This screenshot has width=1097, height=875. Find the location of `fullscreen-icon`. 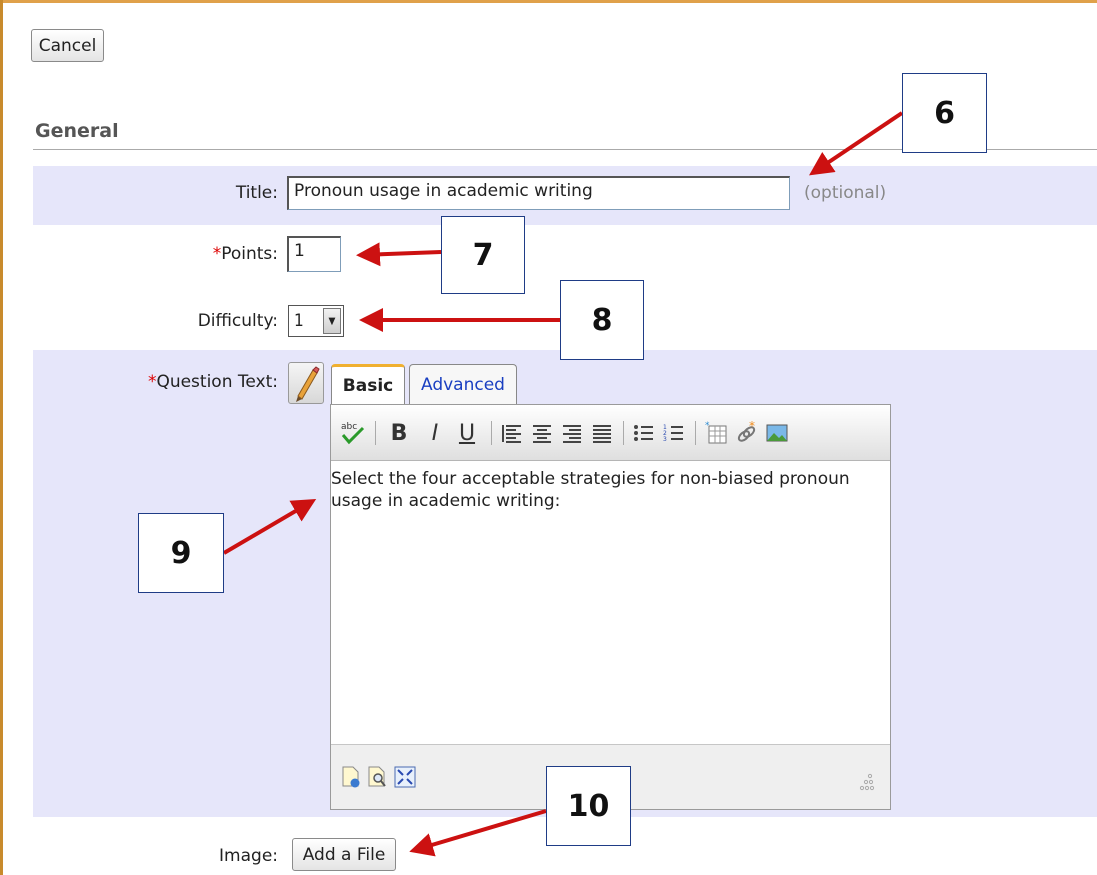

fullscreen-icon is located at coordinates (405, 777).